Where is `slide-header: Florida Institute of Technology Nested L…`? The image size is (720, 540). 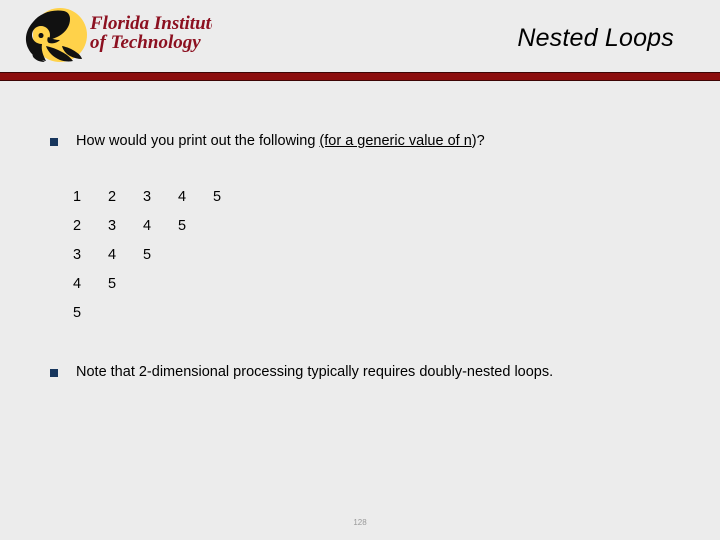
slide-header: Florida Institute of Technology Nested L… is located at coordinates (360, 36).